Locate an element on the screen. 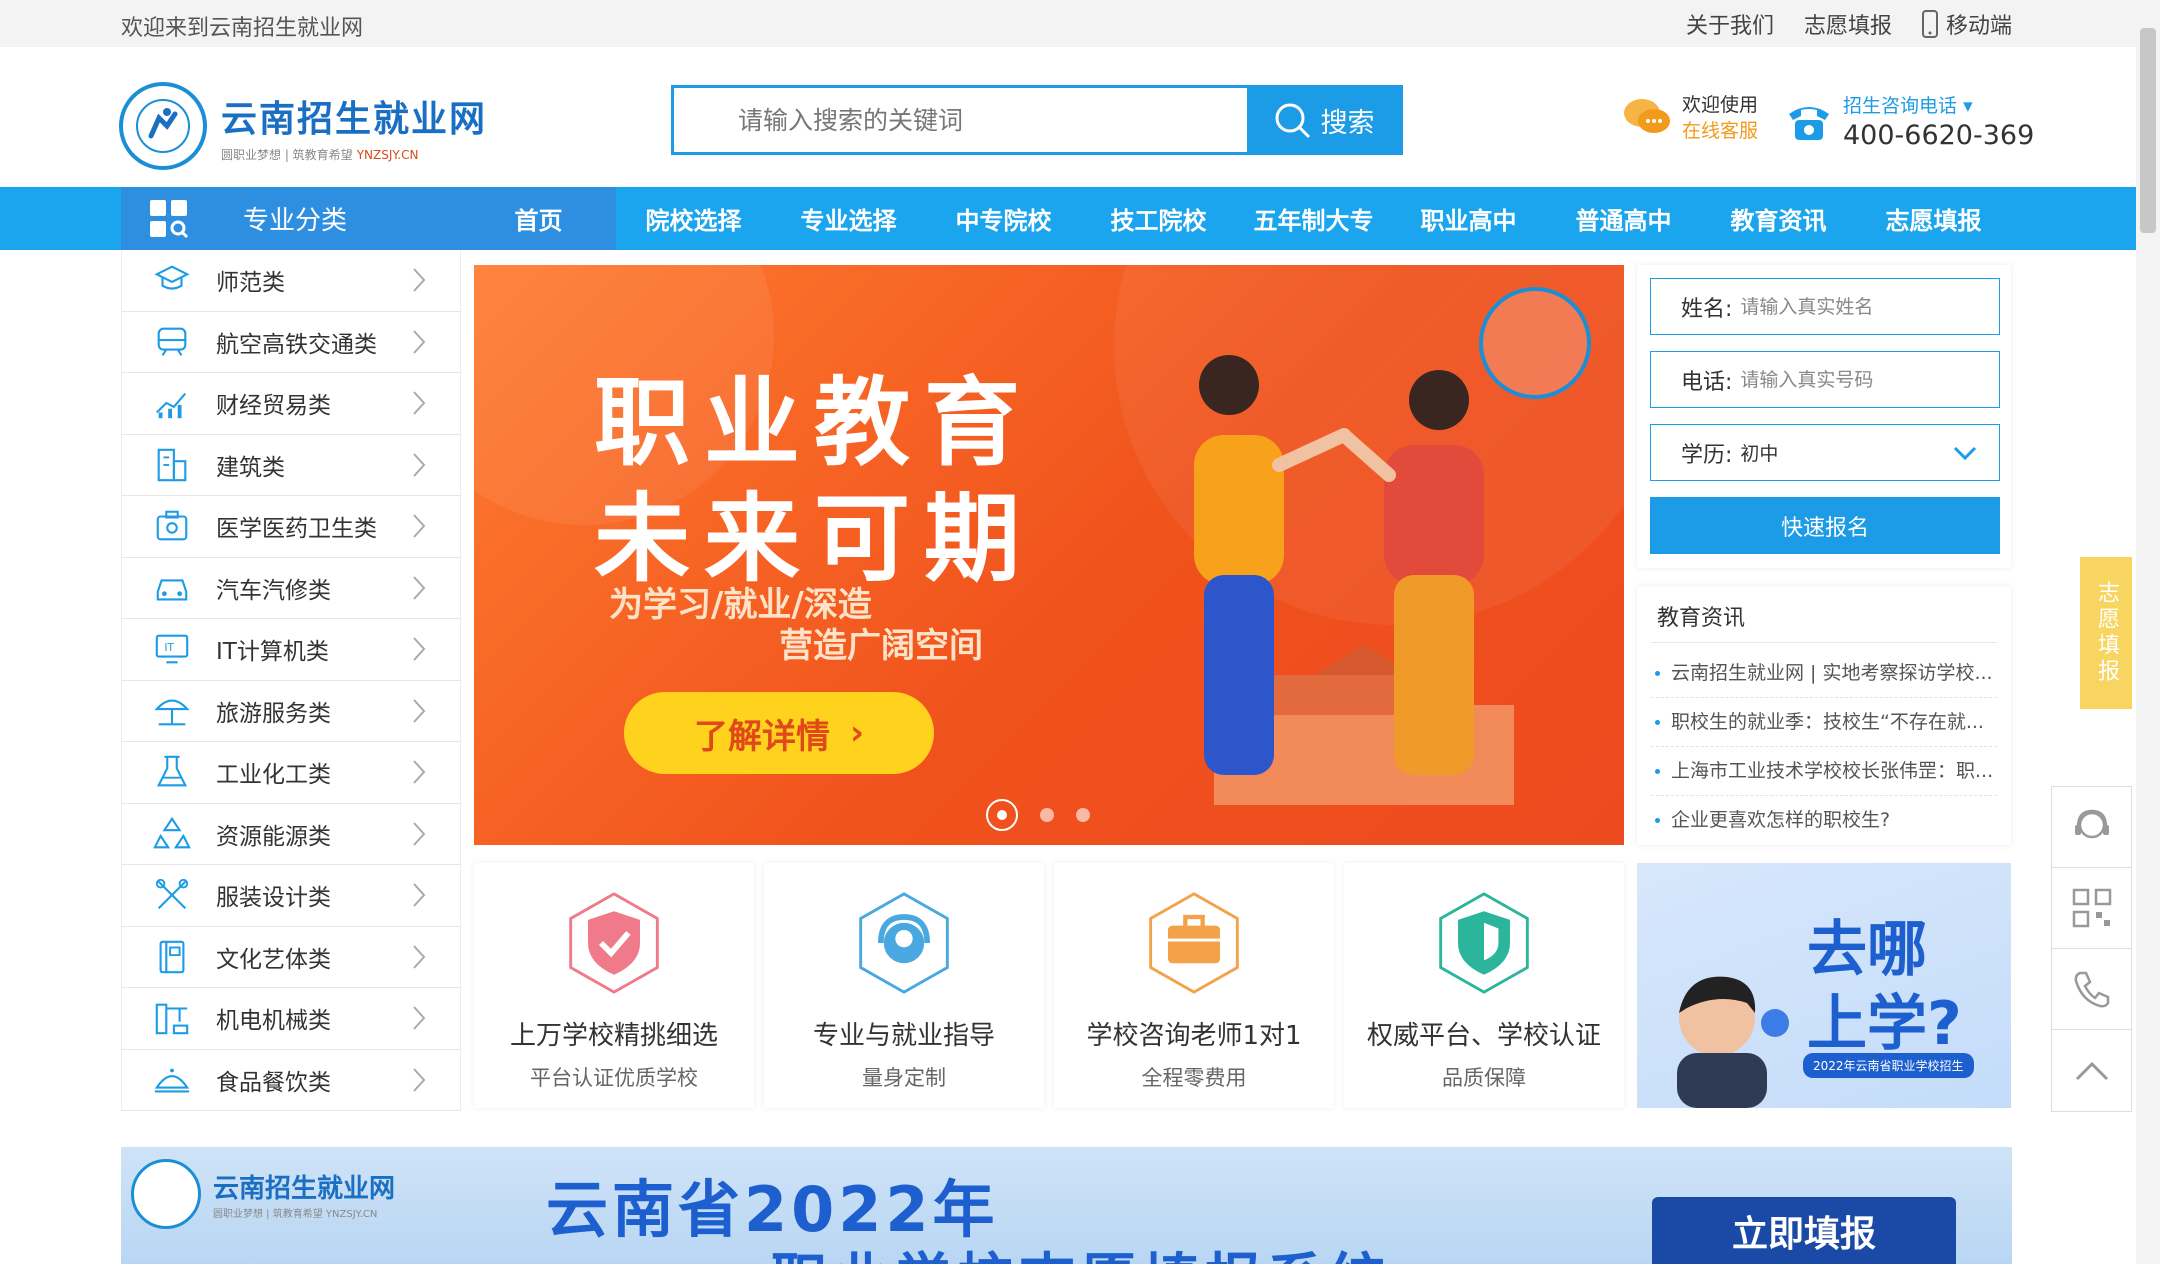 This screenshot has width=2160, height=1264. category-item: 医学医药卫生类 is located at coordinates (291, 527).